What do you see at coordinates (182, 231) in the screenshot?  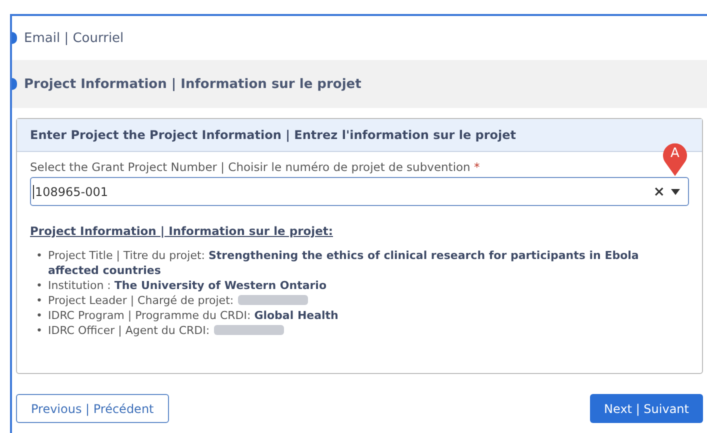 I see `info-heading: Project Information | Information sur le projet:` at bounding box center [182, 231].